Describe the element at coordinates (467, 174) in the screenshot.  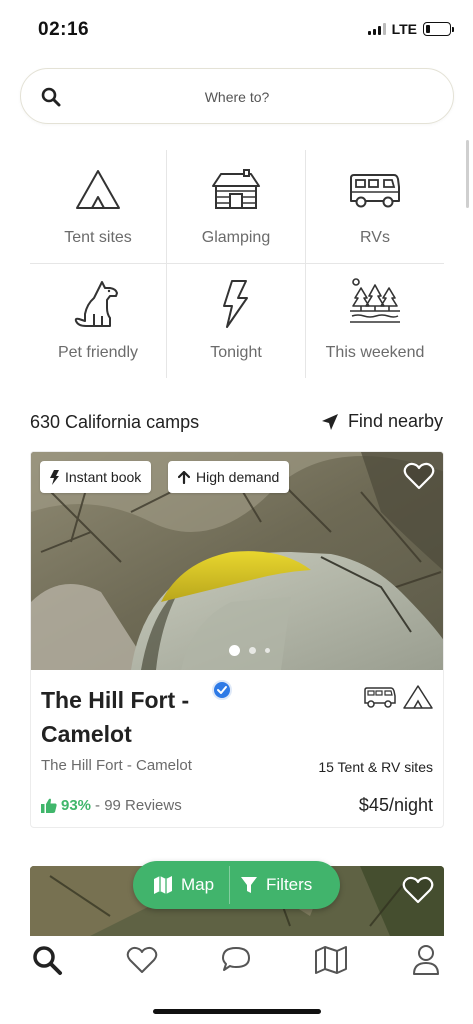
I see `scrollbar` at that location.